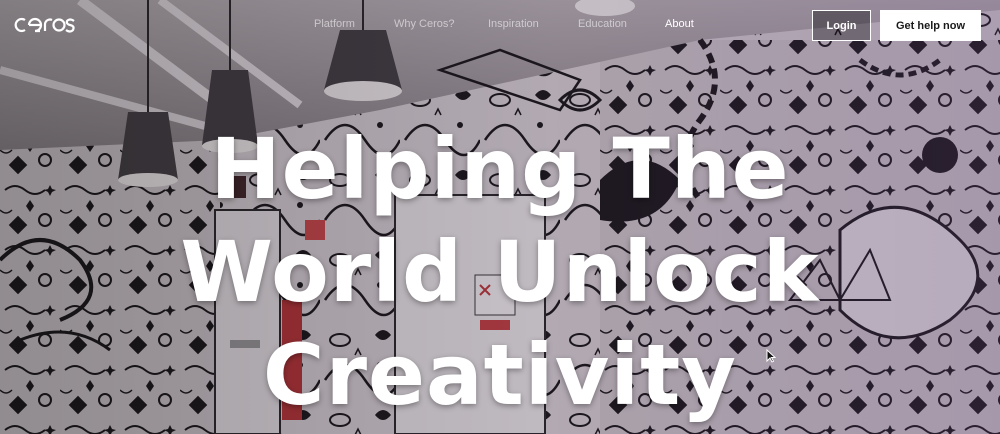  Describe the element at coordinates (513, 24) in the screenshot. I see `nav-link-inspiration: Inspiration` at that location.